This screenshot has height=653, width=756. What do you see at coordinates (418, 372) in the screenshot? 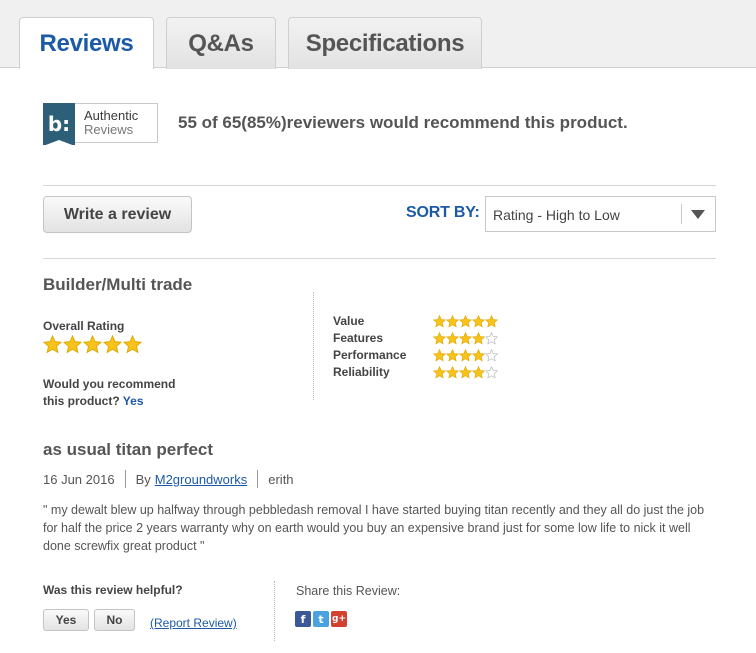
I see `rating-row-reliability: Reliability` at bounding box center [418, 372].